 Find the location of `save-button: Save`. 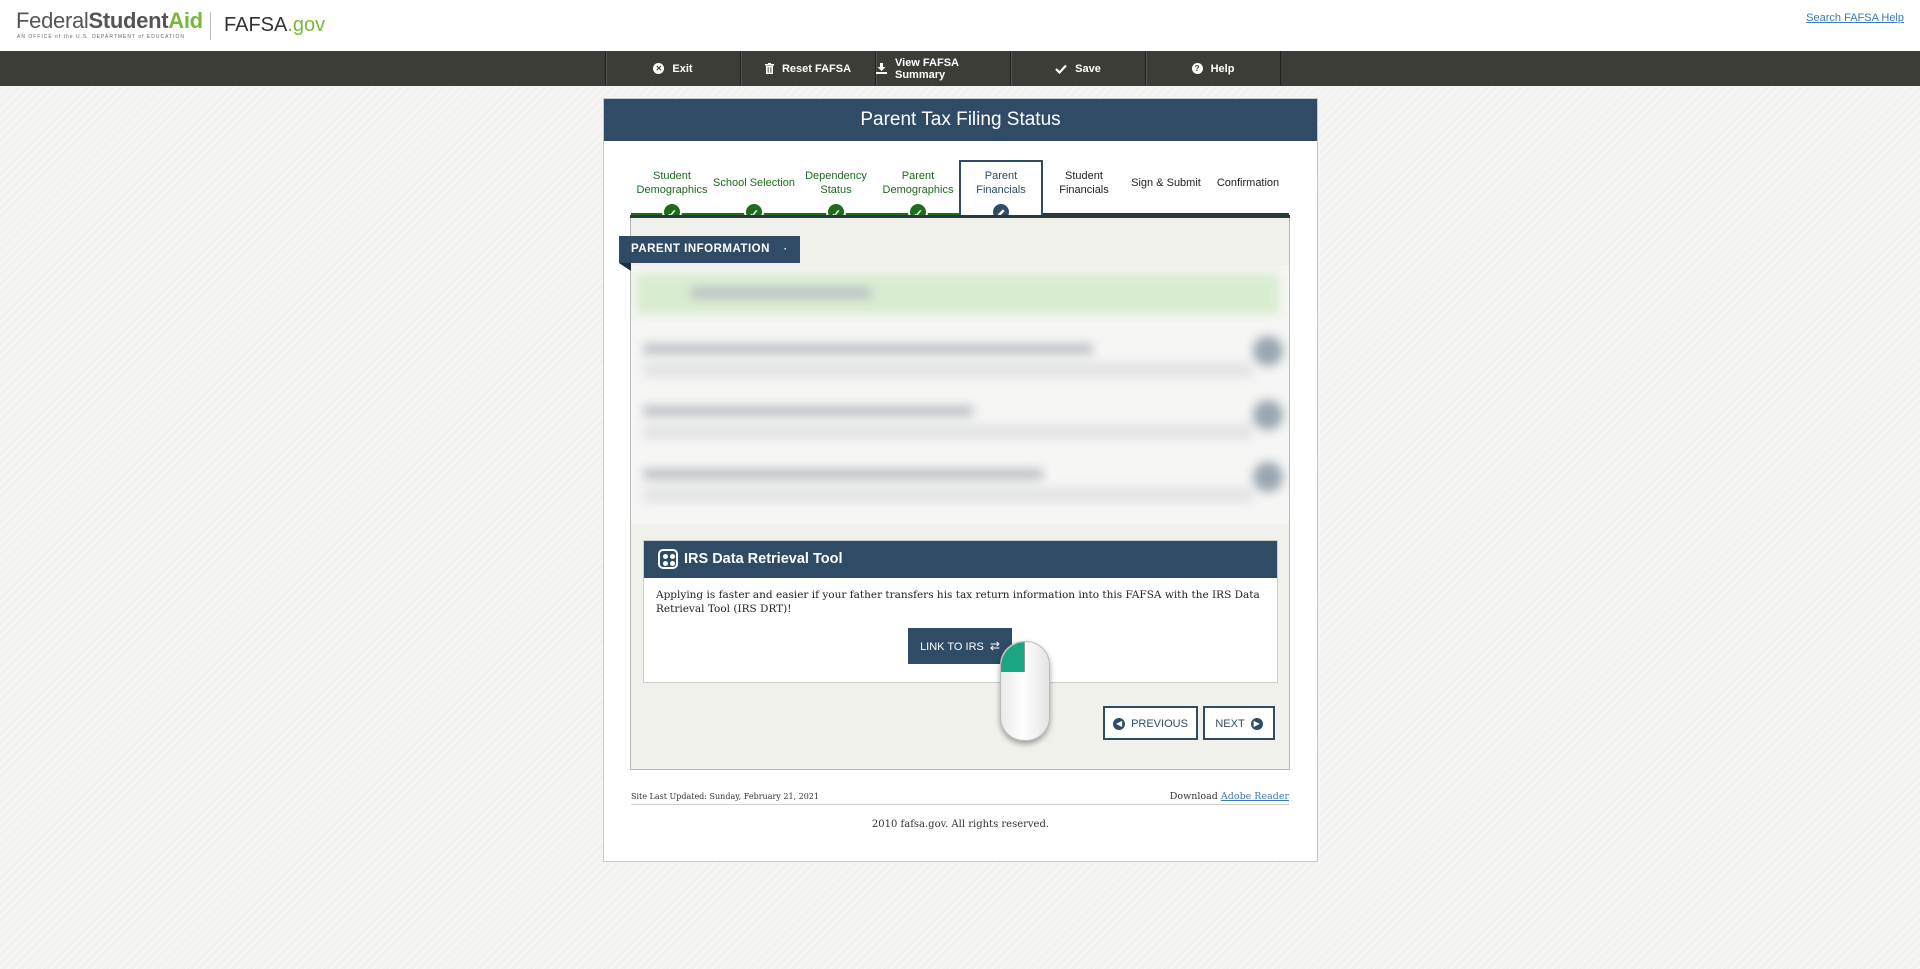

save-button: Save is located at coordinates (1078, 68).